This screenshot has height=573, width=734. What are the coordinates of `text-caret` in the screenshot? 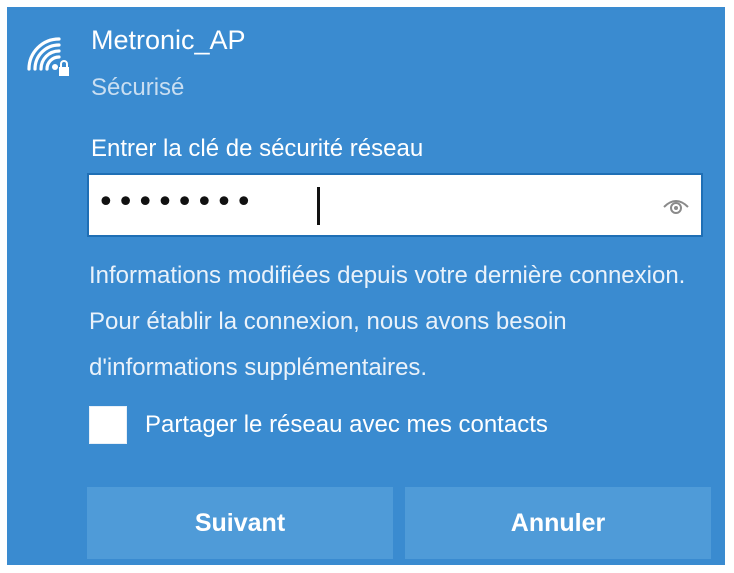 It's located at (318, 206).